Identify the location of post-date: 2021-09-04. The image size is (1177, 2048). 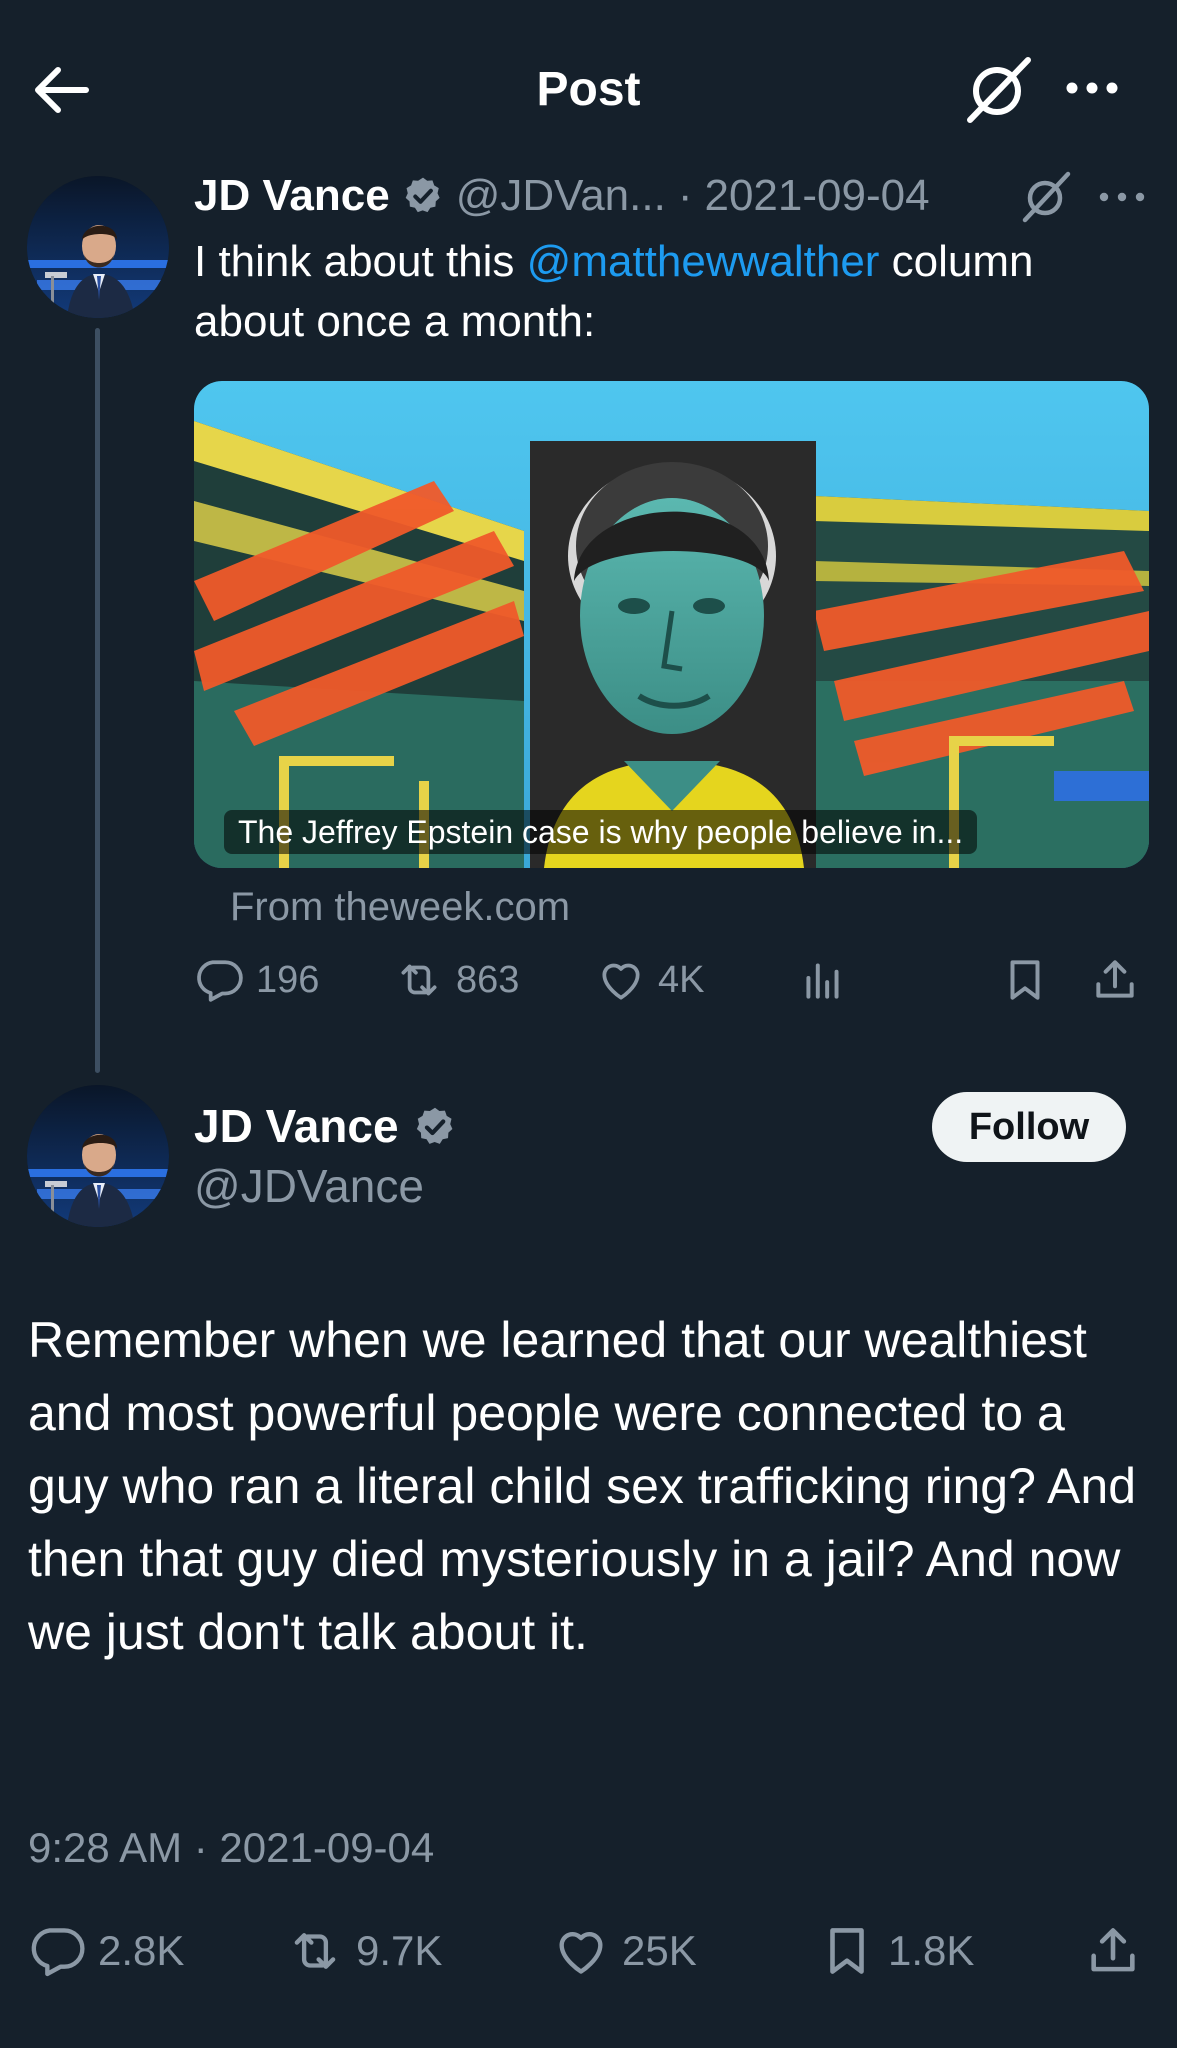
(816, 196).